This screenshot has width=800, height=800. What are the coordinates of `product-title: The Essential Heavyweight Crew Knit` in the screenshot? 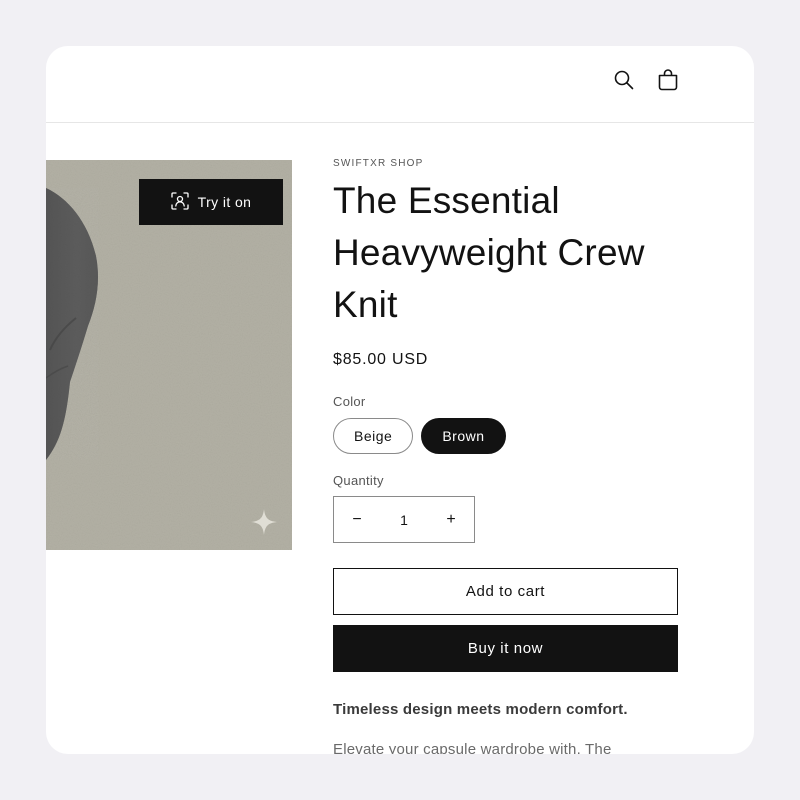 It's located at (489, 252).